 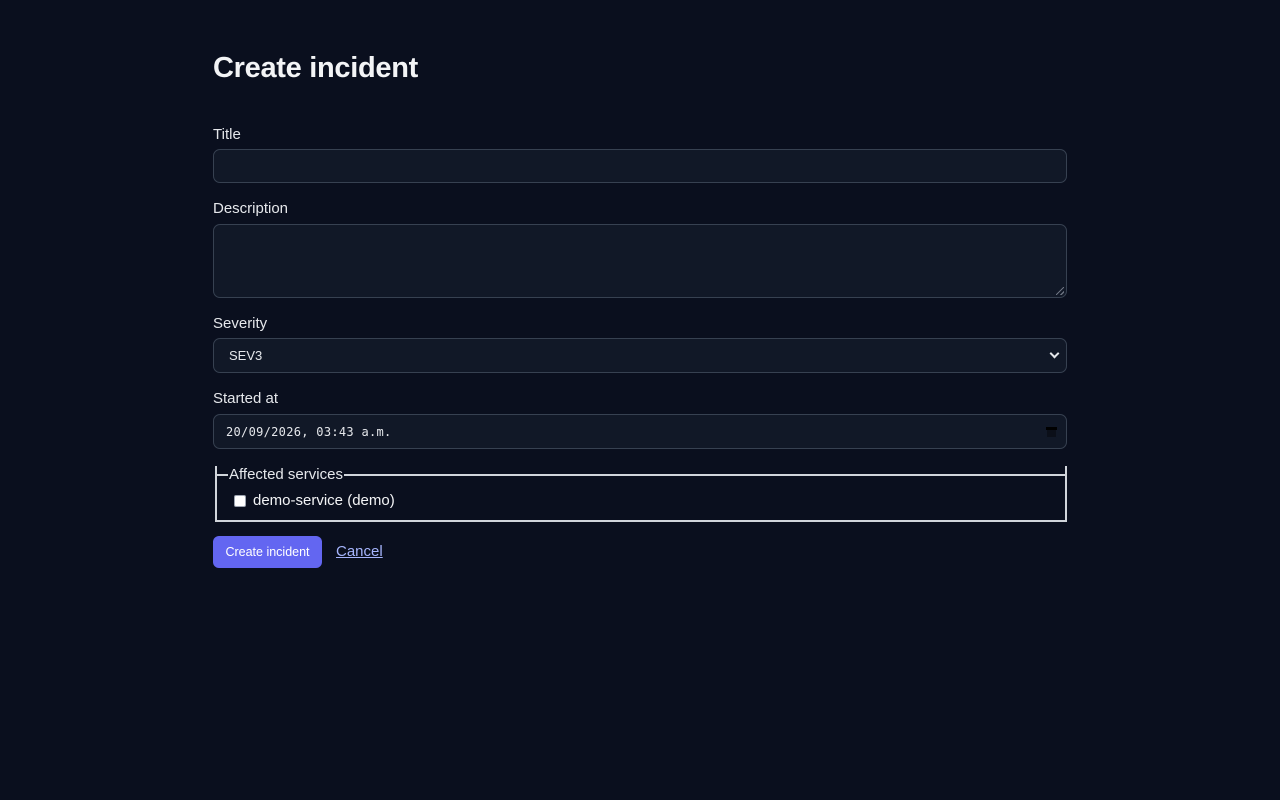 What do you see at coordinates (240, 323) in the screenshot?
I see `severity-label: Severity` at bounding box center [240, 323].